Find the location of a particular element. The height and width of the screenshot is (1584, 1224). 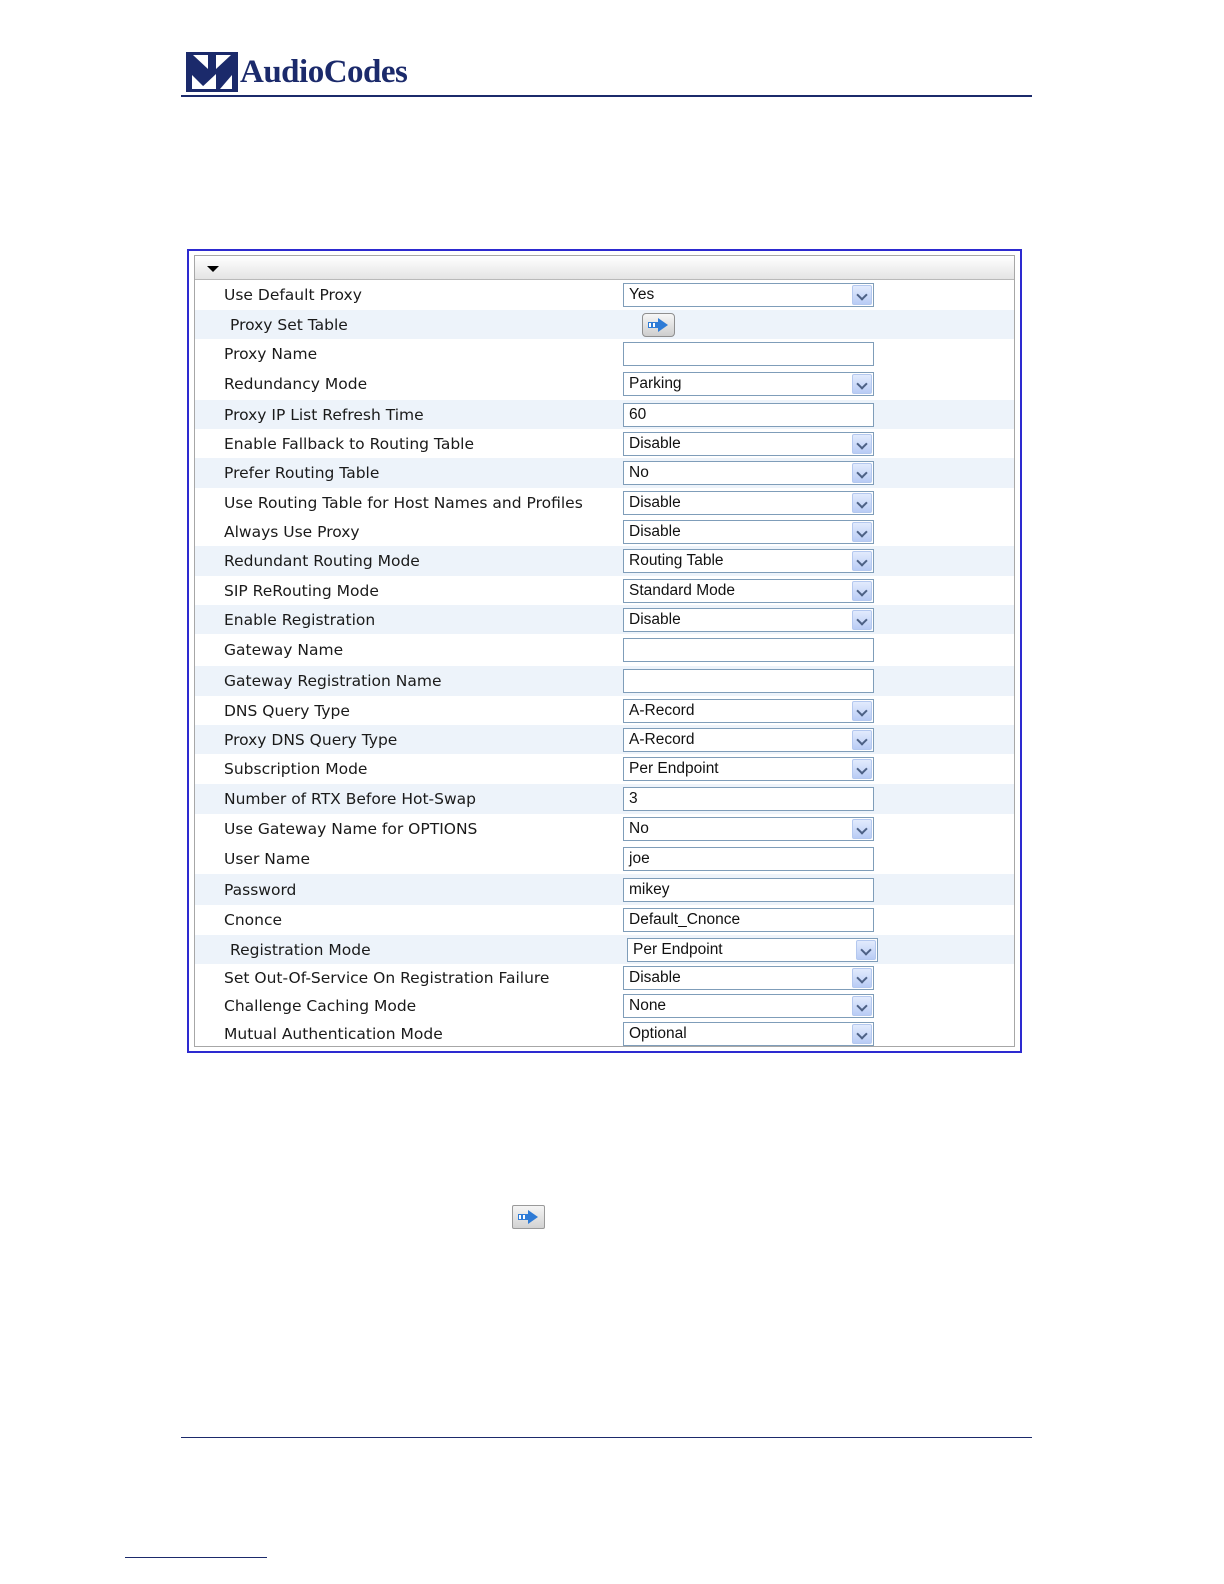

setting-input: joe is located at coordinates (748, 859).